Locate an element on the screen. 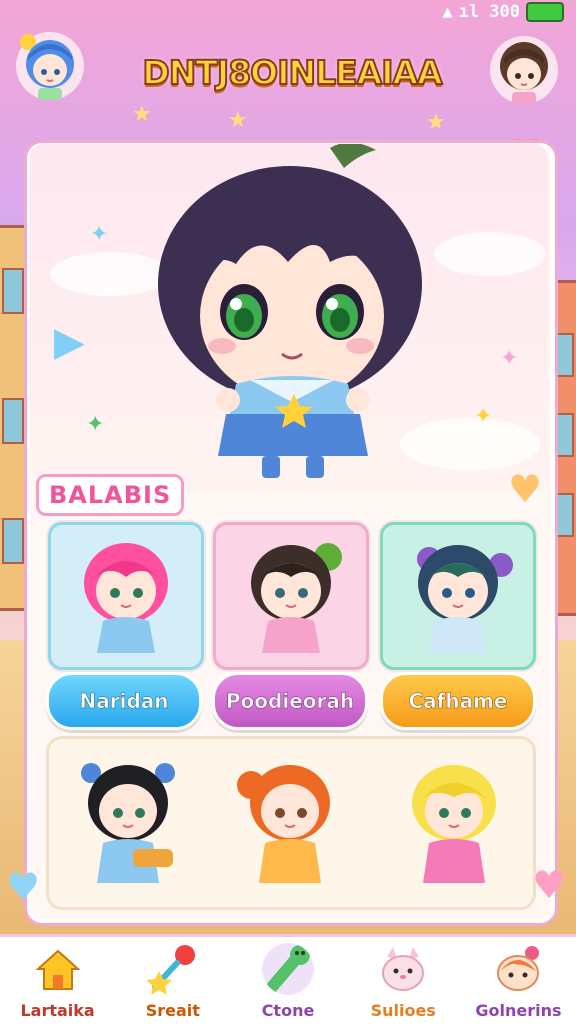 The image size is (576, 1027). status-text: ıl 300 is located at coordinates (489, 12).